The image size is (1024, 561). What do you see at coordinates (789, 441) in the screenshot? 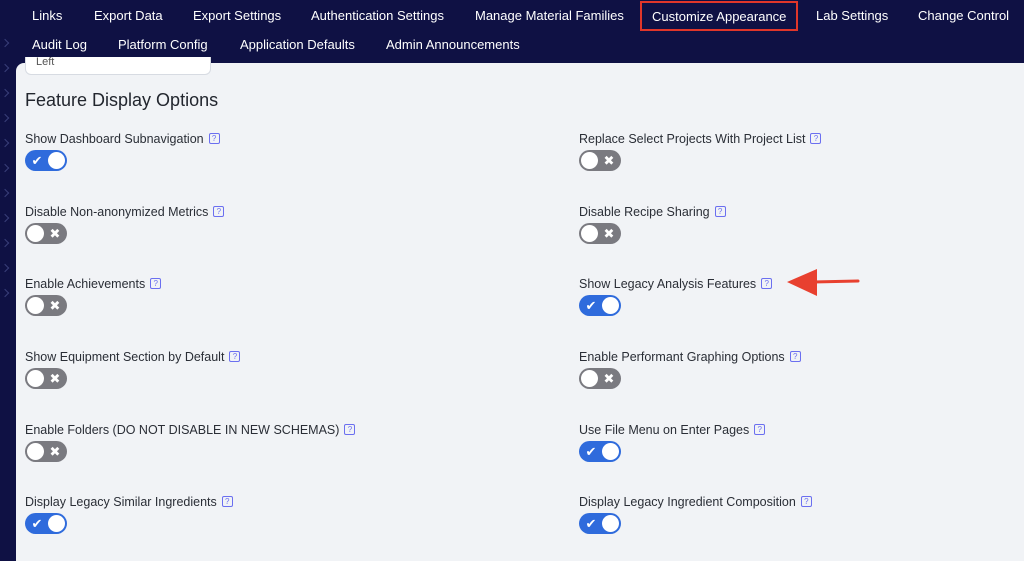
I see `option-use-file-menu-on-enter-pages: Use File Menu on Enter Pages? ✔` at bounding box center [789, 441].